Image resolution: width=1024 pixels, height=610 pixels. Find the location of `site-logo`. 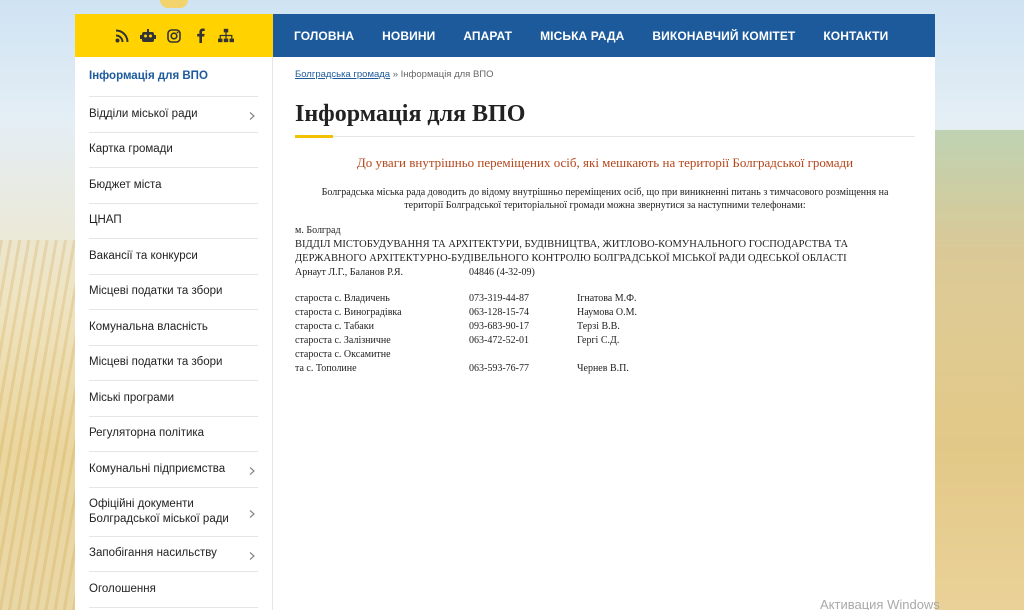

site-logo is located at coordinates (174, 4).